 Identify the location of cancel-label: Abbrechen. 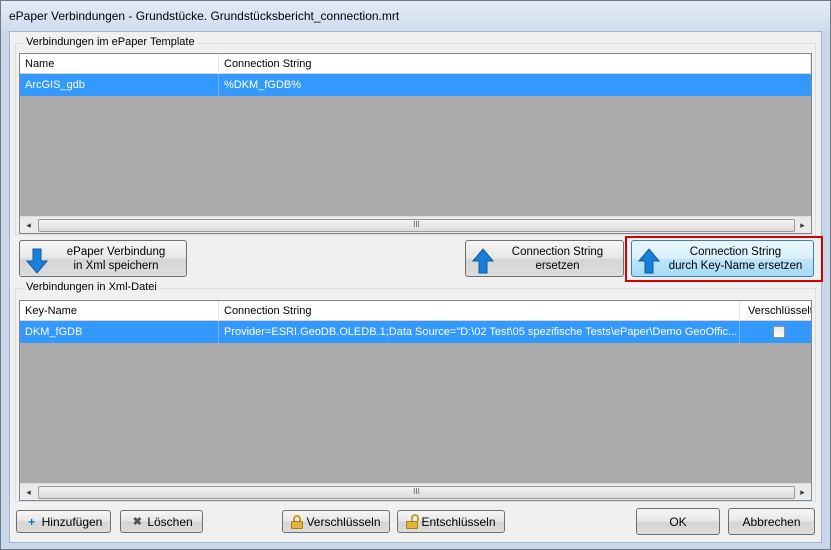
(771, 521).